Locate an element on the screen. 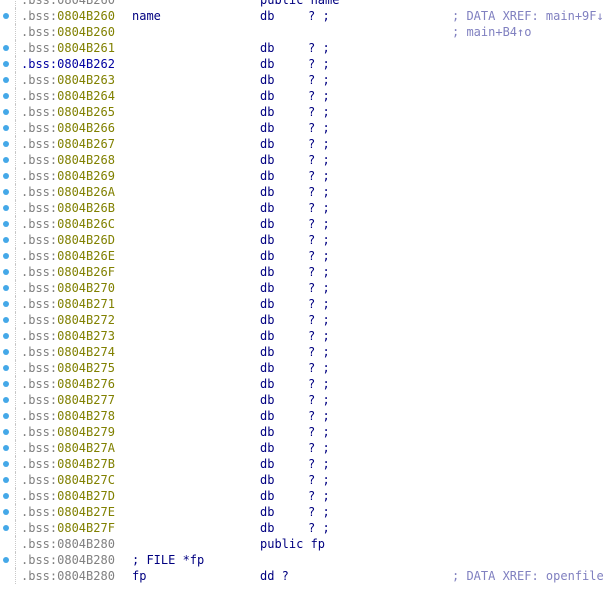 The width and height of the screenshot is (615, 592). listing-row: .bss:0804B27D db ? ; is located at coordinates (307, 496).